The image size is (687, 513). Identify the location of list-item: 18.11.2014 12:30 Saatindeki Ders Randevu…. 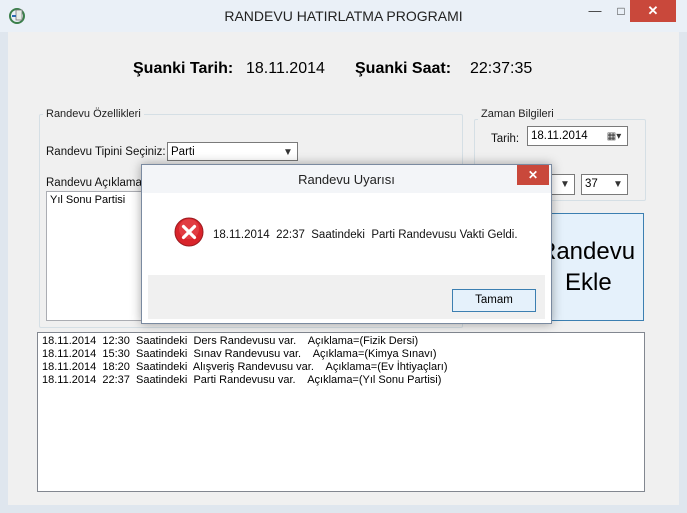
(341, 341).